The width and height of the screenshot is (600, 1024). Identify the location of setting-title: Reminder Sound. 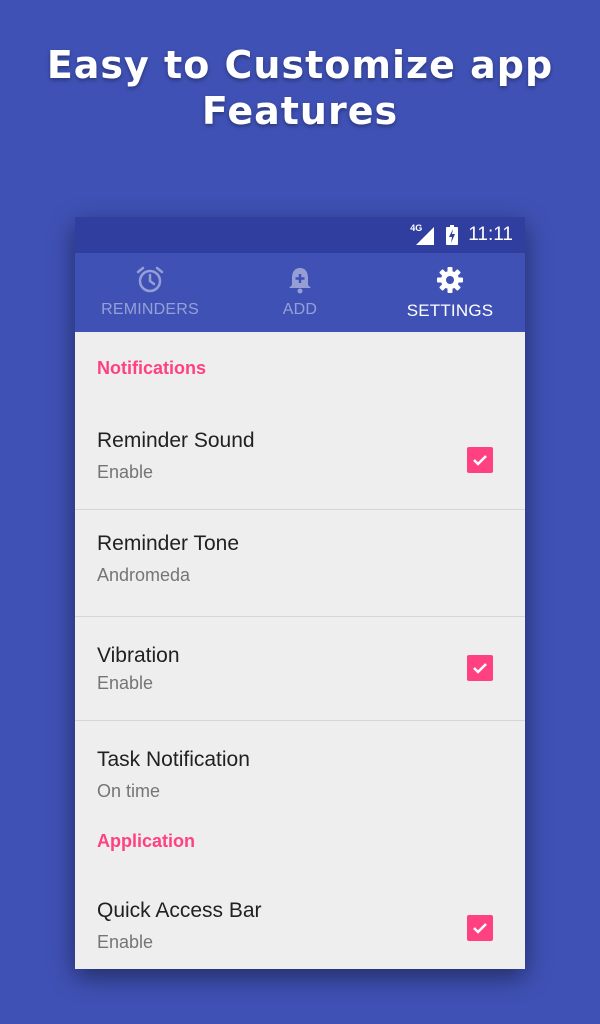
(176, 440).